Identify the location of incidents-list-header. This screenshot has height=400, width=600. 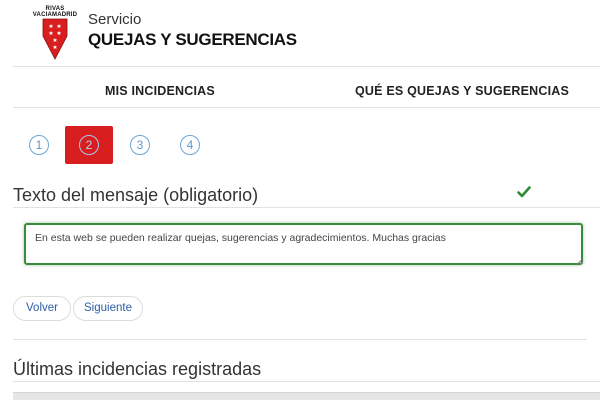
(306, 396).